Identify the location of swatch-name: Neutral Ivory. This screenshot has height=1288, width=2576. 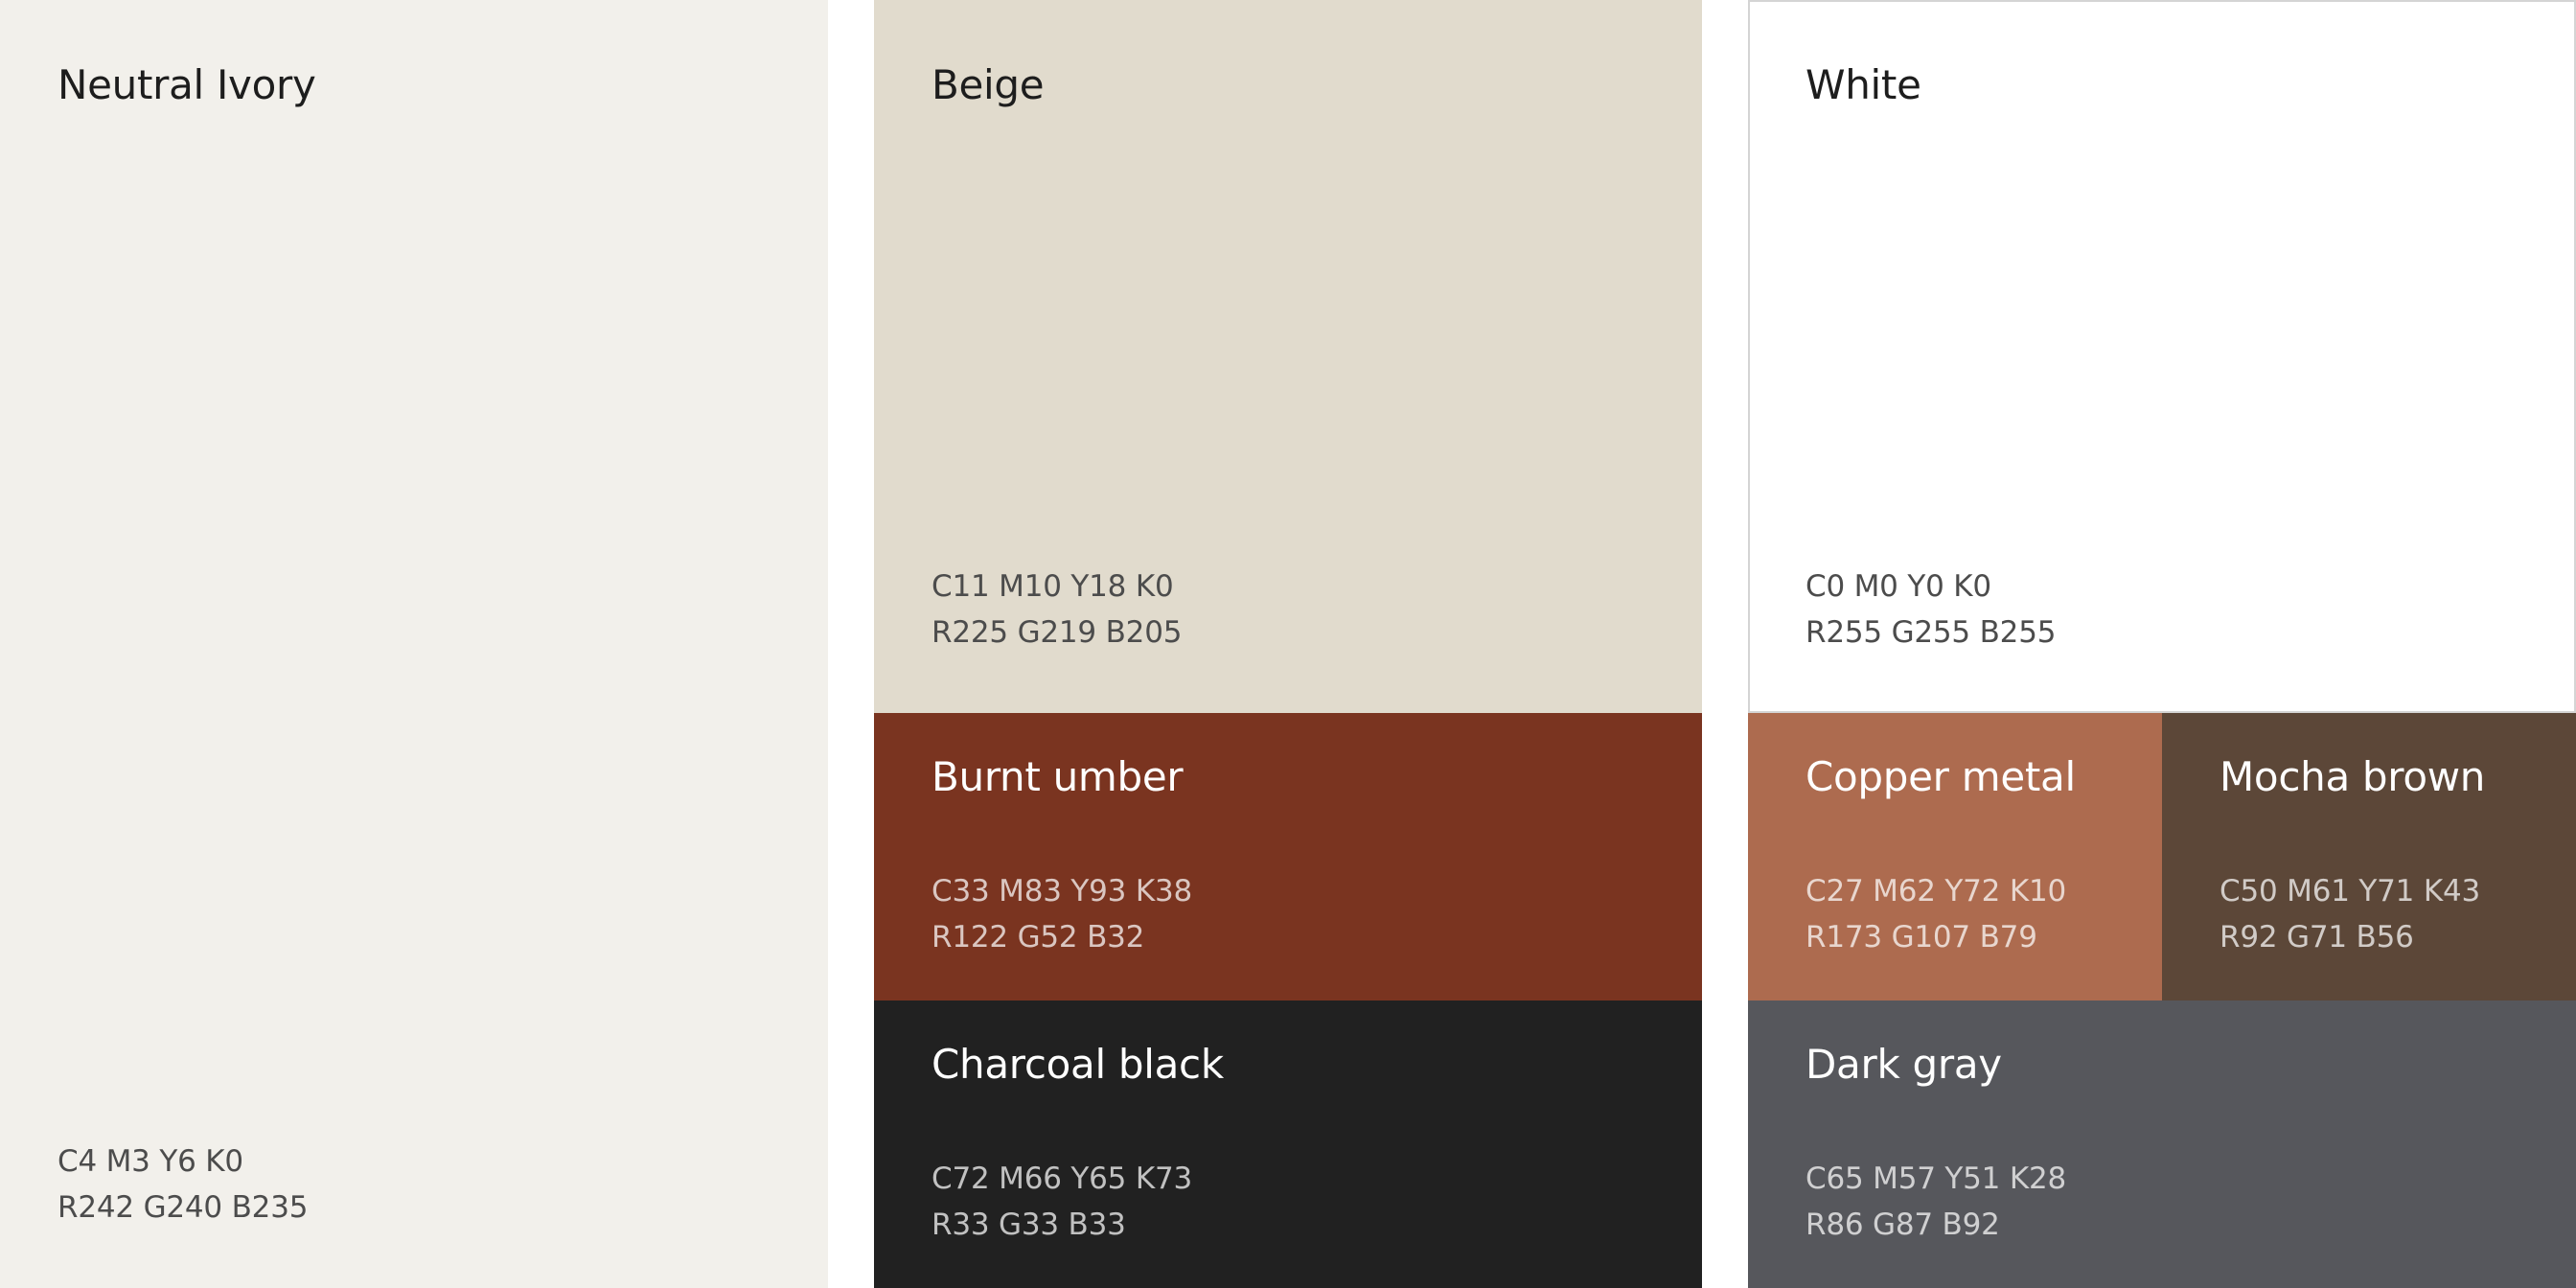
(187, 85).